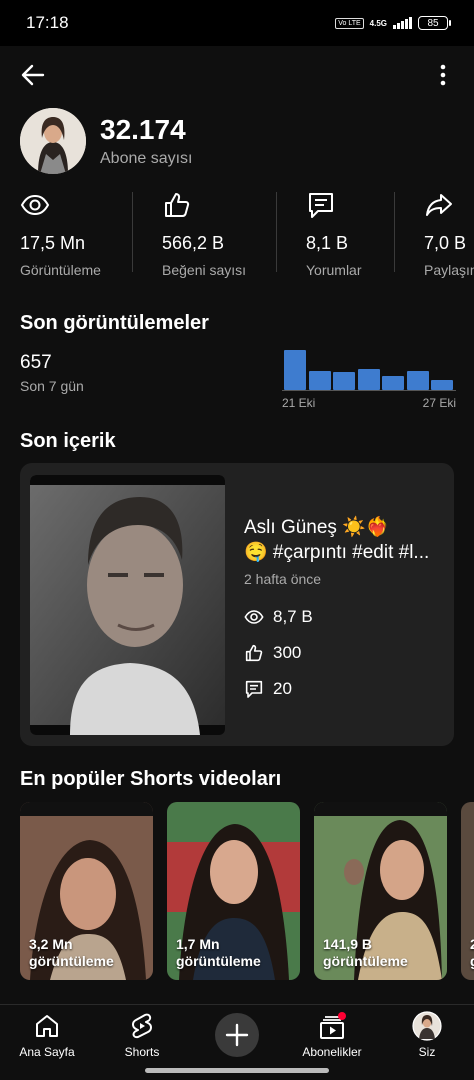 The image size is (474, 1080). I want to click on channel-avatar, so click(53, 141).